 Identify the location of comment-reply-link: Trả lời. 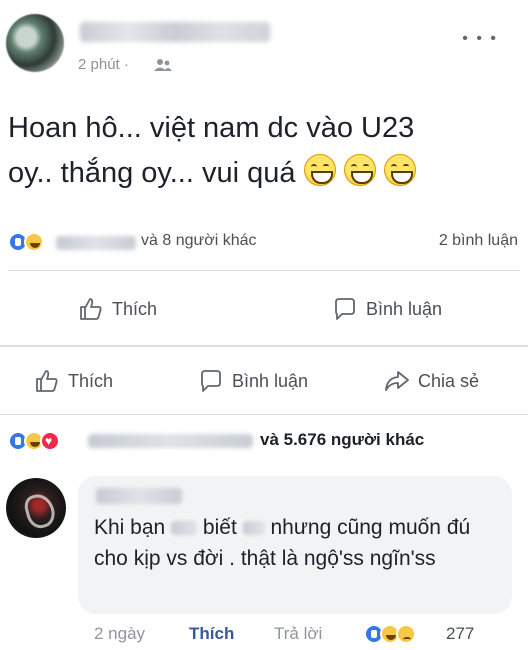
(298, 634).